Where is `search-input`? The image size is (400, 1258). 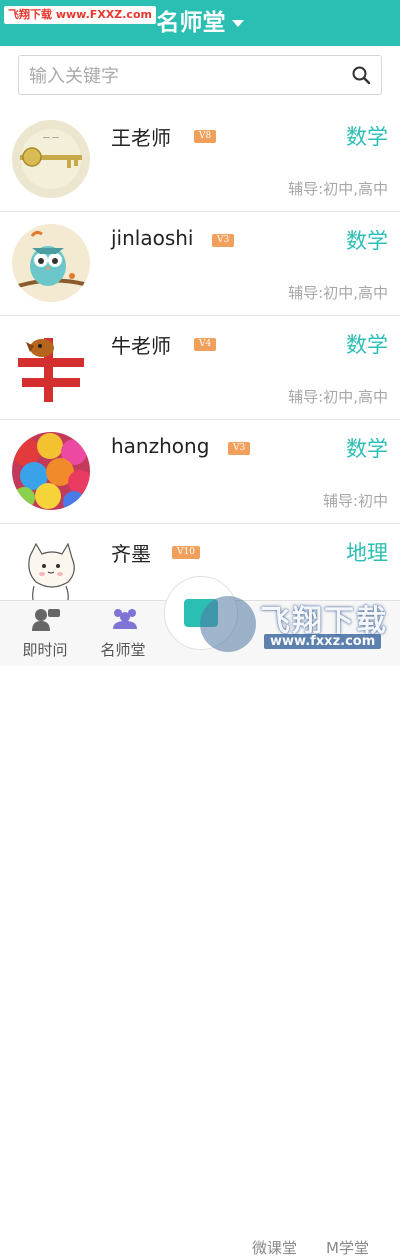
search-input is located at coordinates (184, 76).